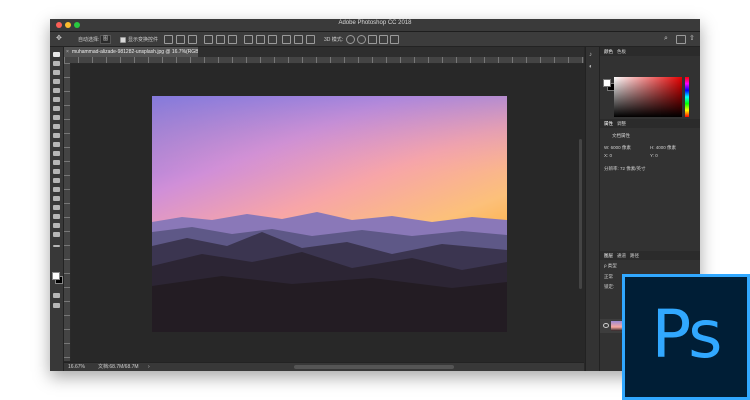 The width and height of the screenshot is (750, 400). Describe the element at coordinates (650, 51) in the screenshot. I see `color-panel-tabs: 颜色 色板` at that location.